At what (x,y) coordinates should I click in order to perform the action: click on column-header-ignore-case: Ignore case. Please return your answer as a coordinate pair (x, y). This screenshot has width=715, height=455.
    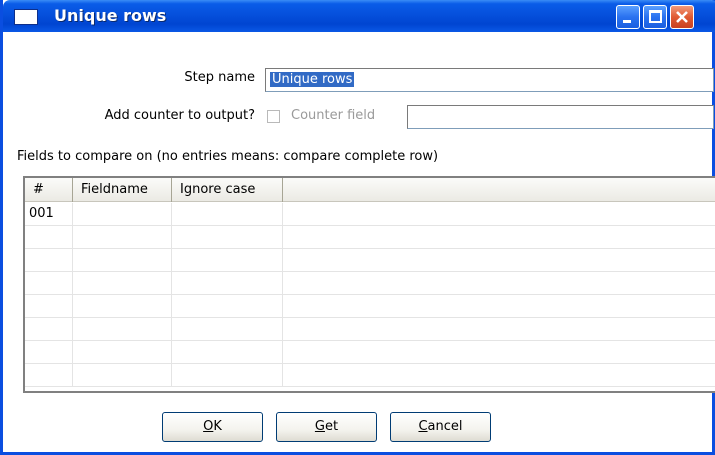
    Looking at the image, I should click on (227, 190).